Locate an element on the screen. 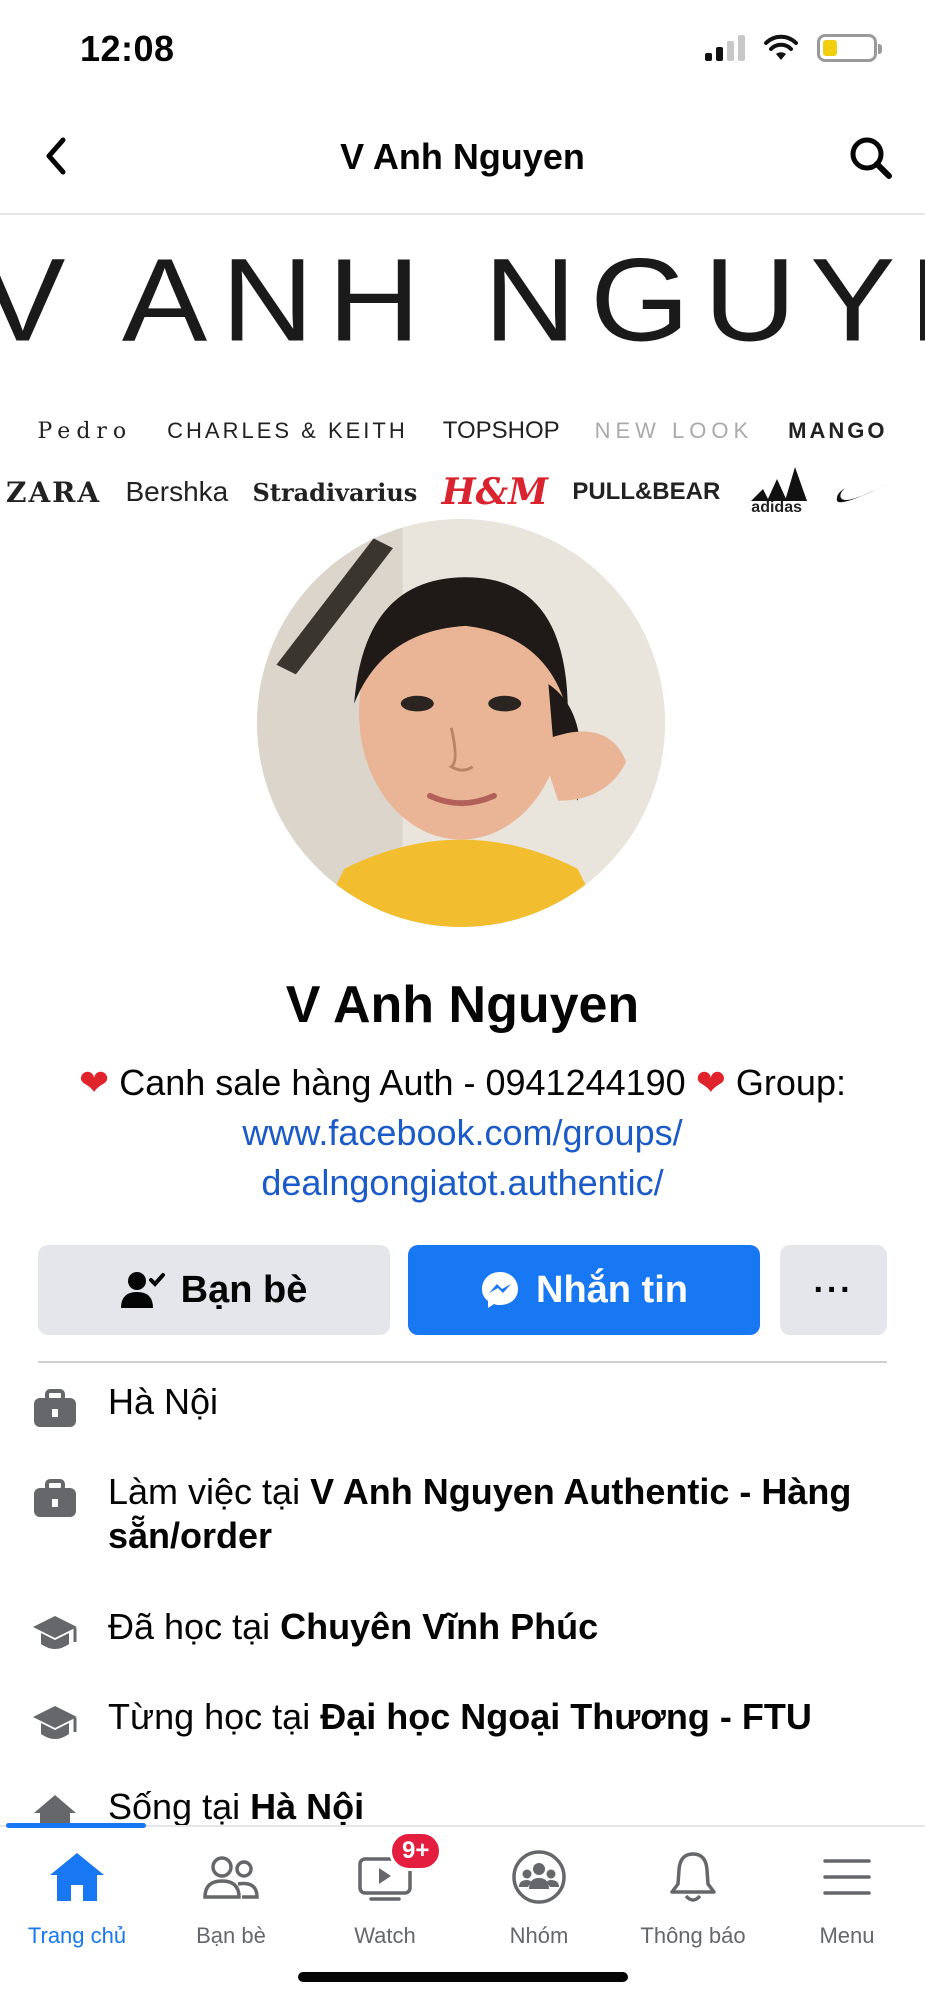 The width and height of the screenshot is (925, 2000). profile-name: V Anh Nguyen is located at coordinates (462, 1005).